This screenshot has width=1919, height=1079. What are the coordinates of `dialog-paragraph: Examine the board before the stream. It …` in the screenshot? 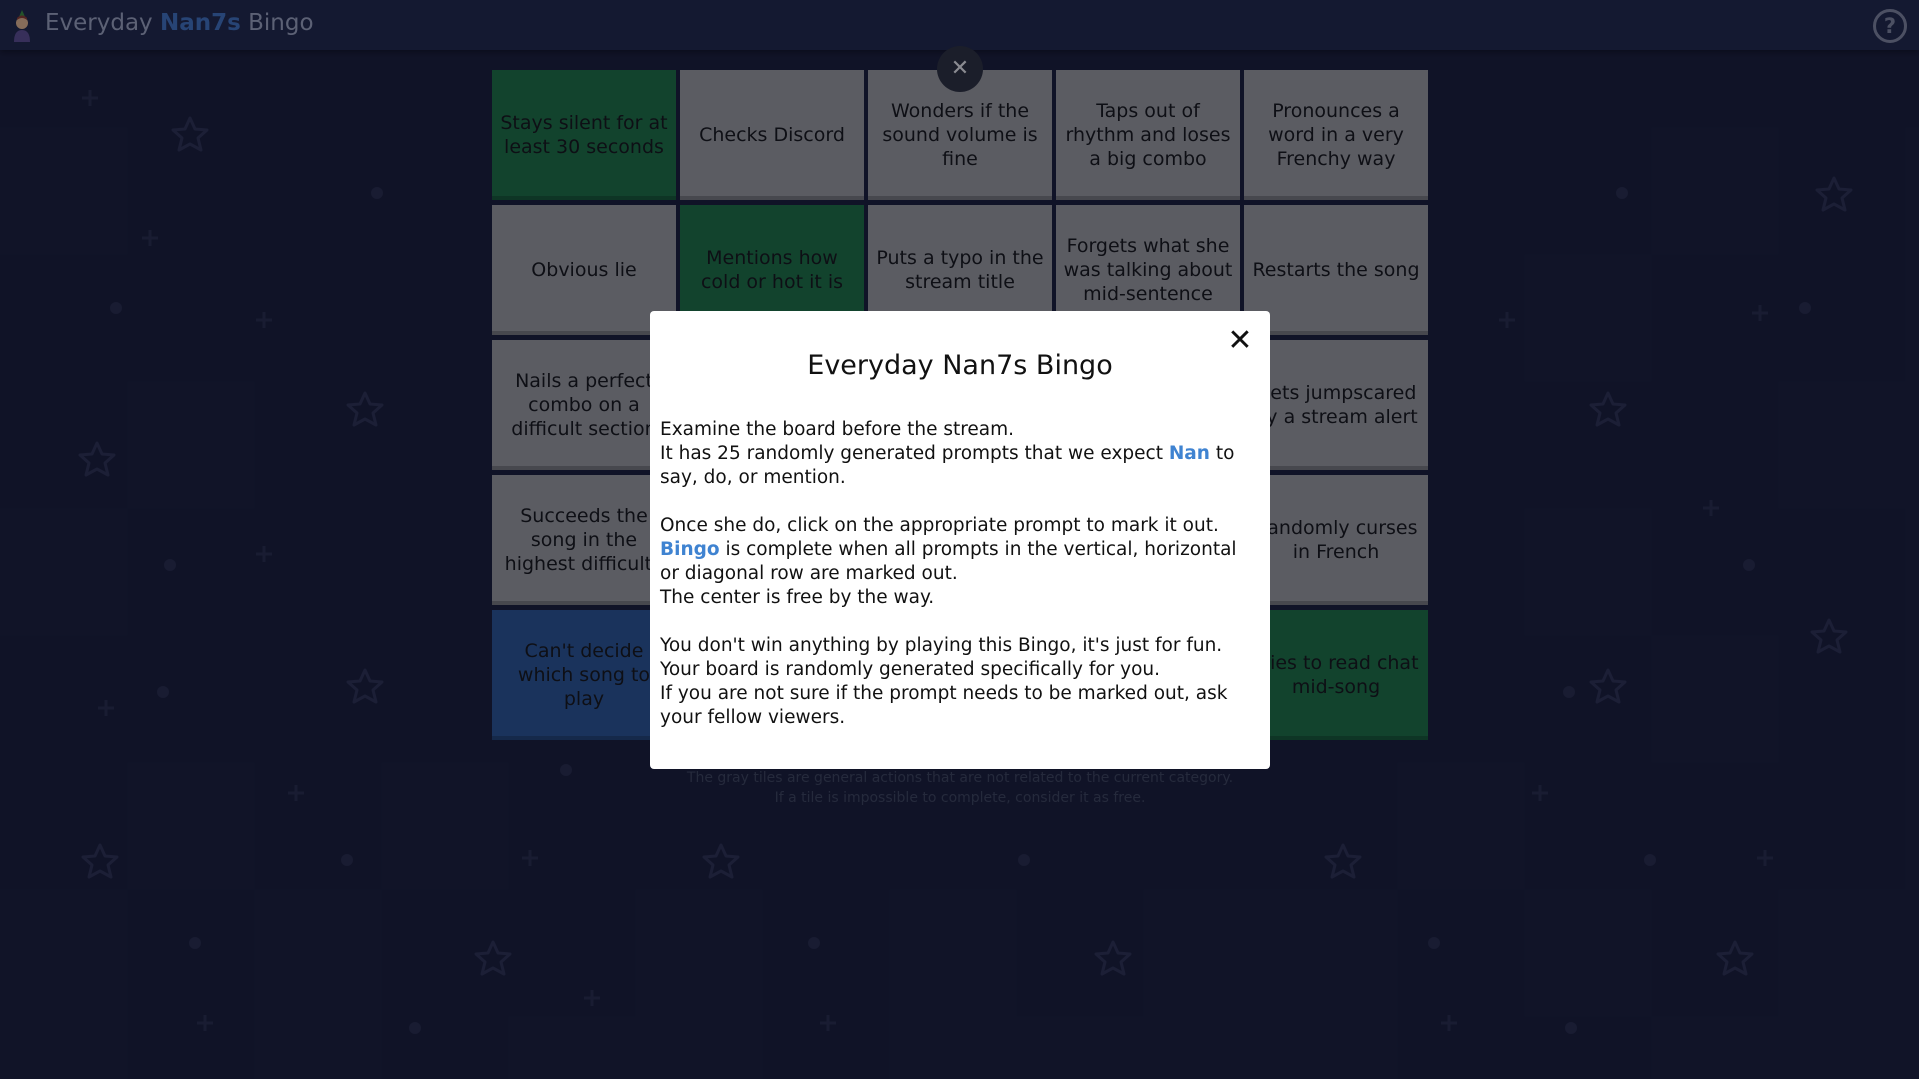 It's located at (960, 454).